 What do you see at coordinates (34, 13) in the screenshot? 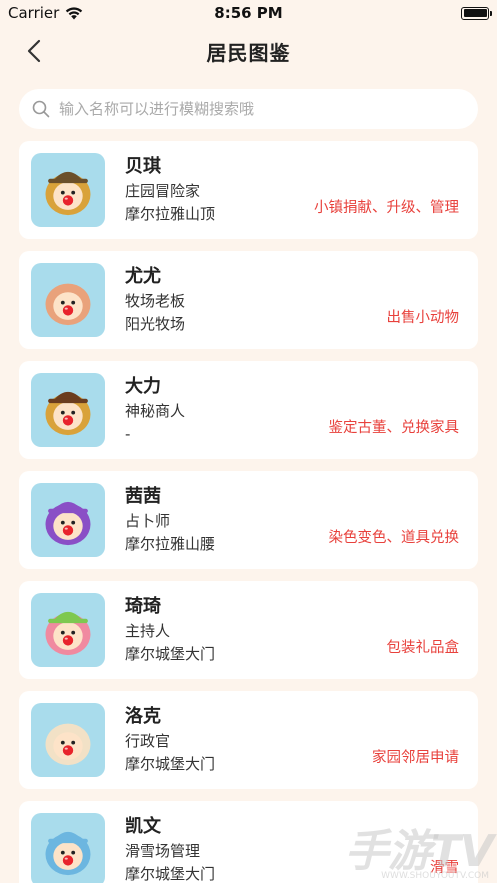
I see `carrier-label: Carrier` at bounding box center [34, 13].